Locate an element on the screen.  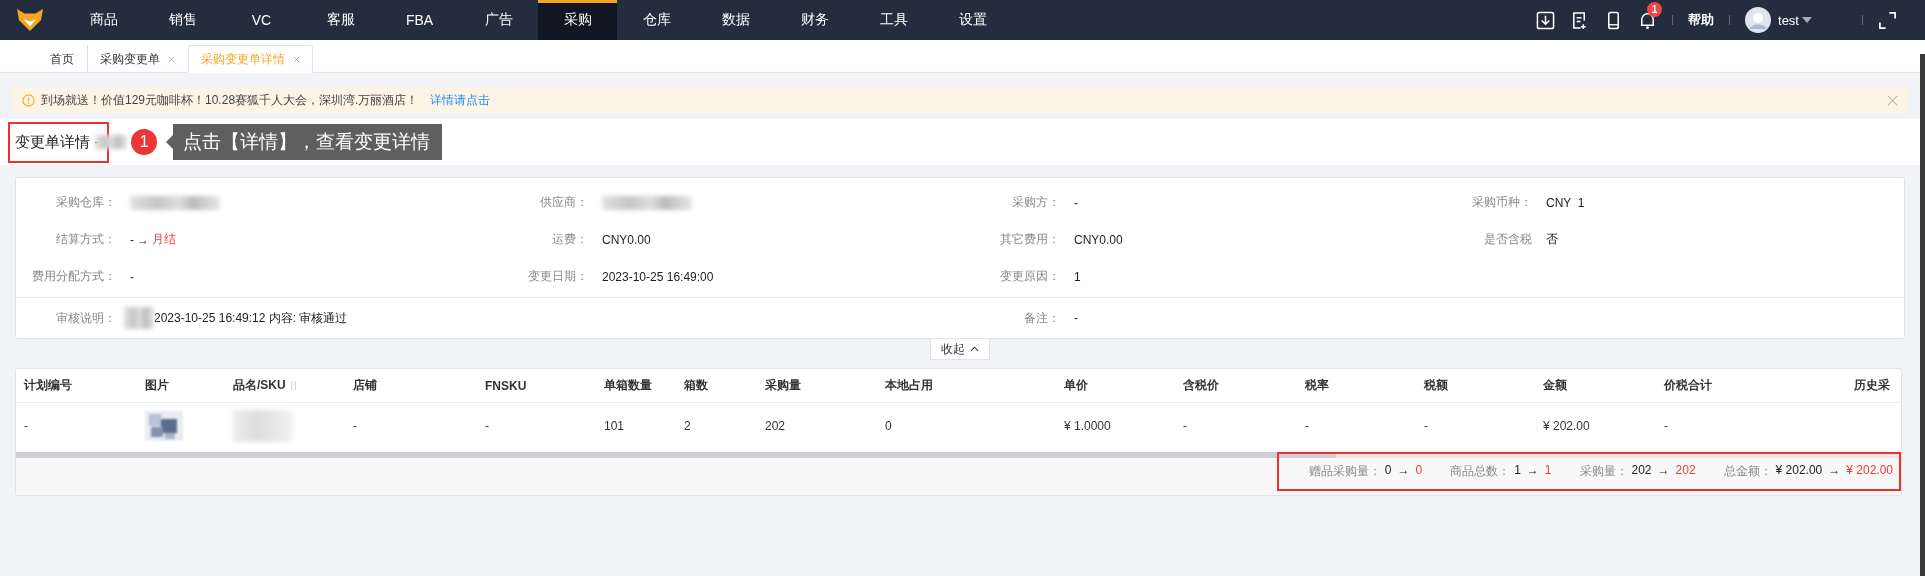
summary-label: 总金额： is located at coordinates (1747, 471).